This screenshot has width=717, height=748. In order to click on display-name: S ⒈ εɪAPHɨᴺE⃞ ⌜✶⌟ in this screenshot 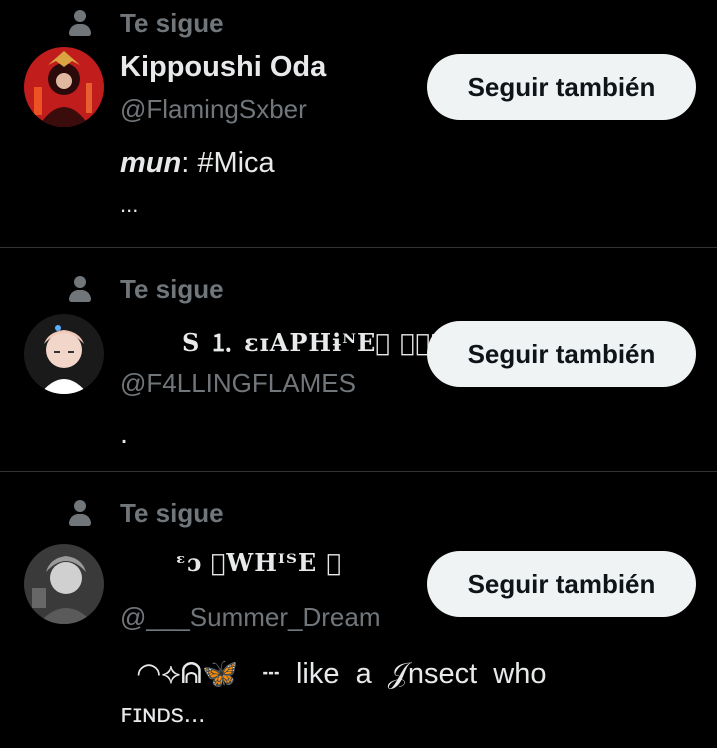, I will do `click(314, 340)`.